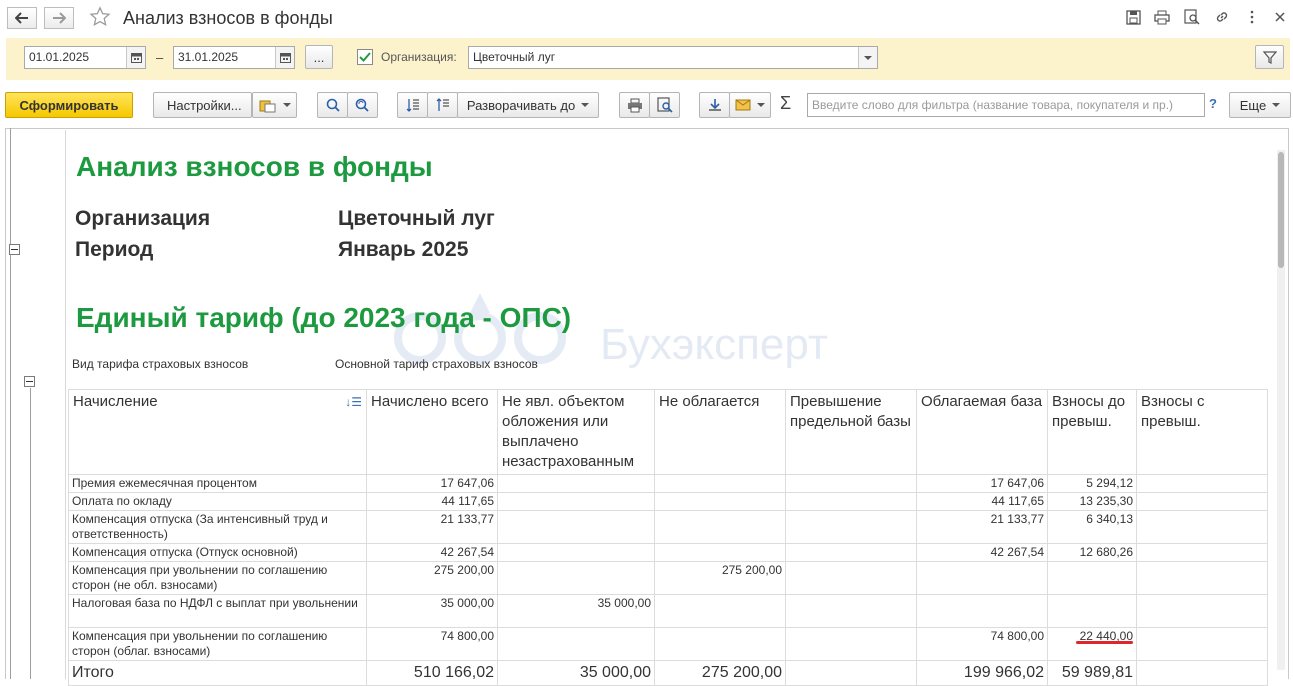 The height and width of the screenshot is (686, 1293). I want to click on close-icon, so click(1280, 17).